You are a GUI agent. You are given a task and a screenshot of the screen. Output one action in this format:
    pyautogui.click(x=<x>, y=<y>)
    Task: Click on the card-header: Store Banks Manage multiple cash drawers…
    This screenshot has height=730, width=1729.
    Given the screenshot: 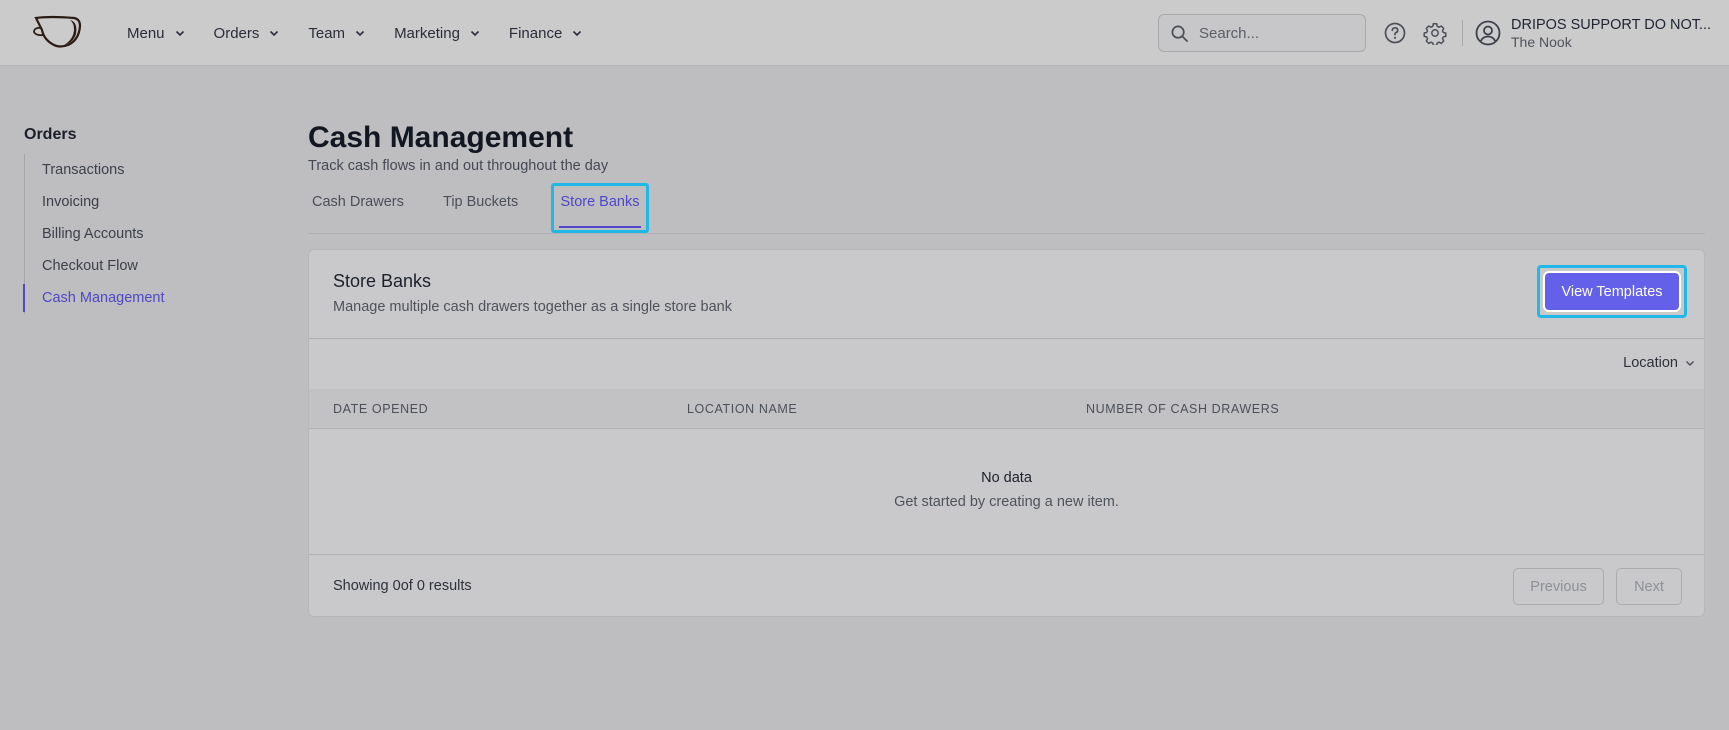 What is the action you would take?
    pyautogui.click(x=1006, y=294)
    